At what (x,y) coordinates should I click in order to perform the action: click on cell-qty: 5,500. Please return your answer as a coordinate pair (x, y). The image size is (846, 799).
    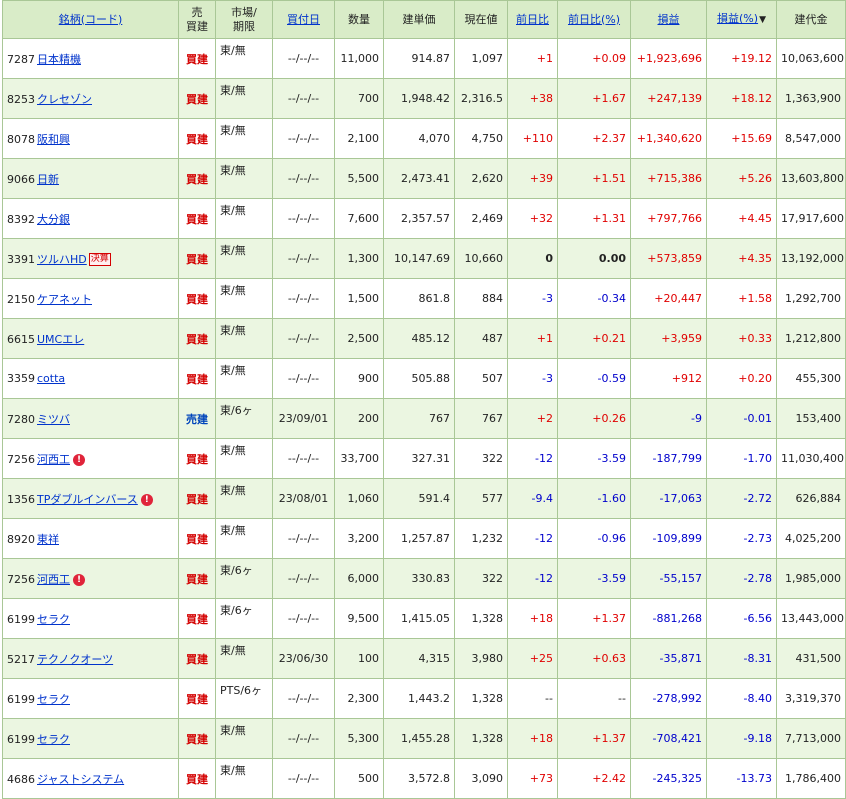
    Looking at the image, I should click on (359, 178).